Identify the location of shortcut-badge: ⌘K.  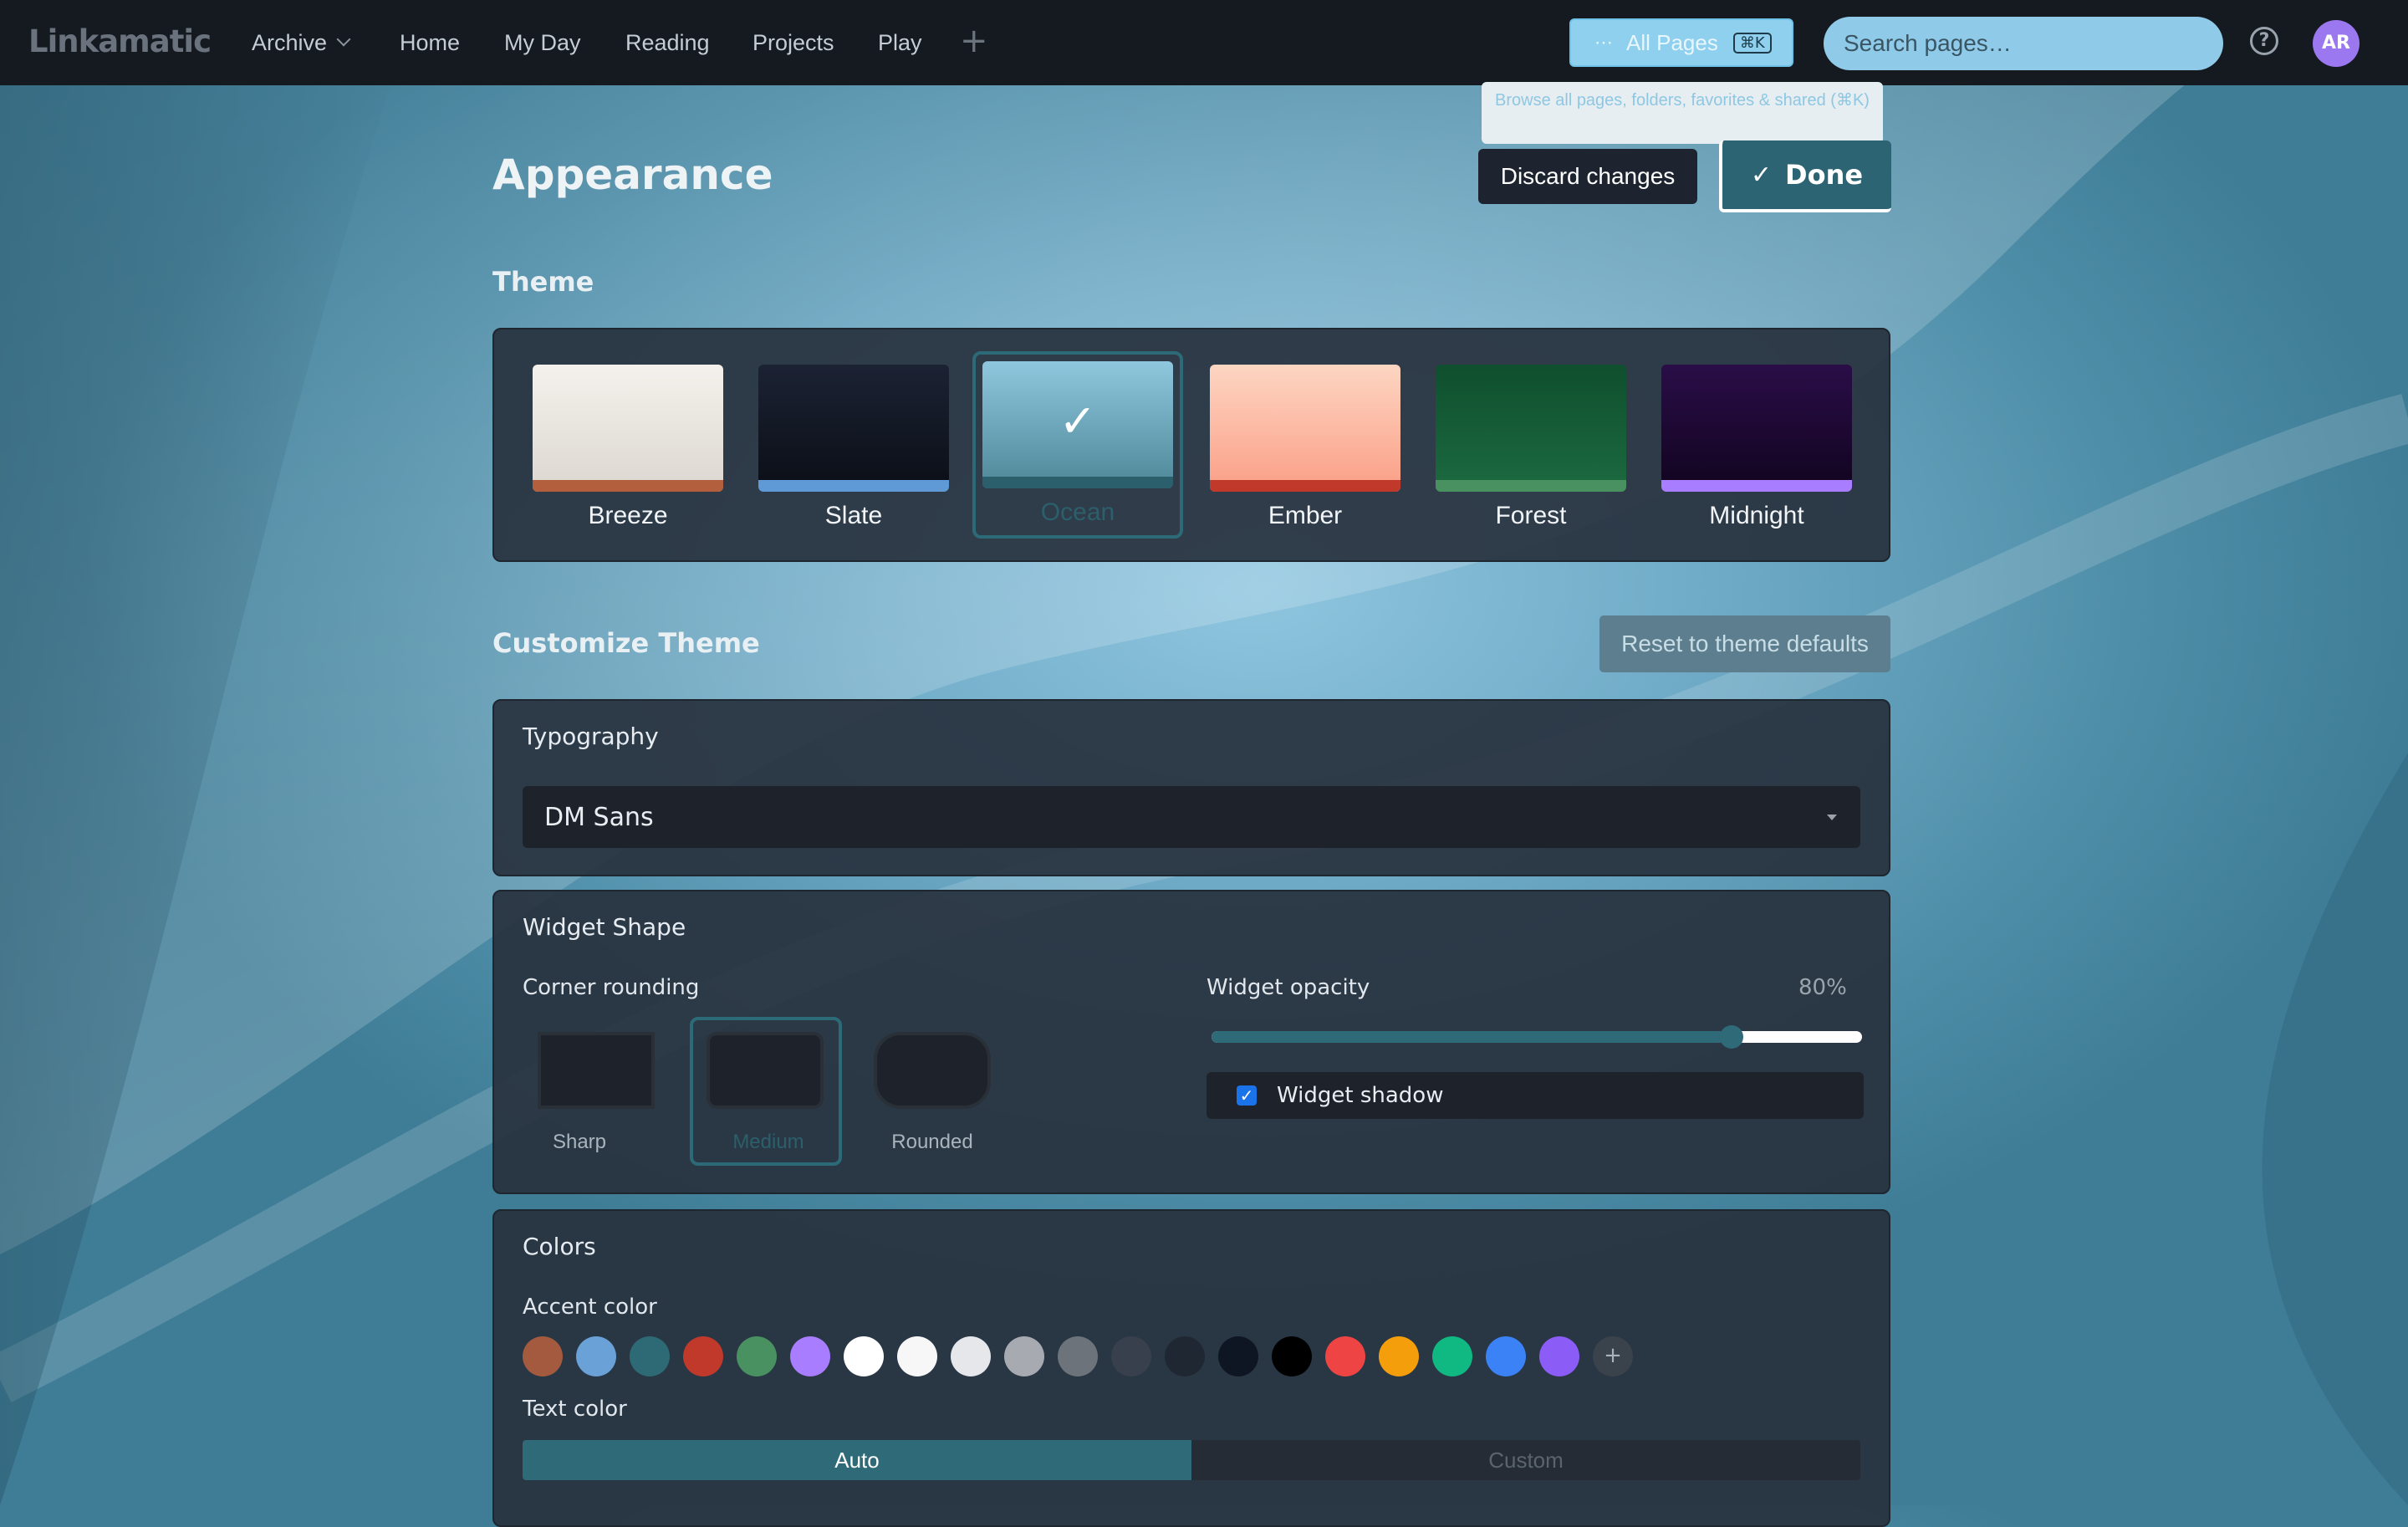
(1752, 43).